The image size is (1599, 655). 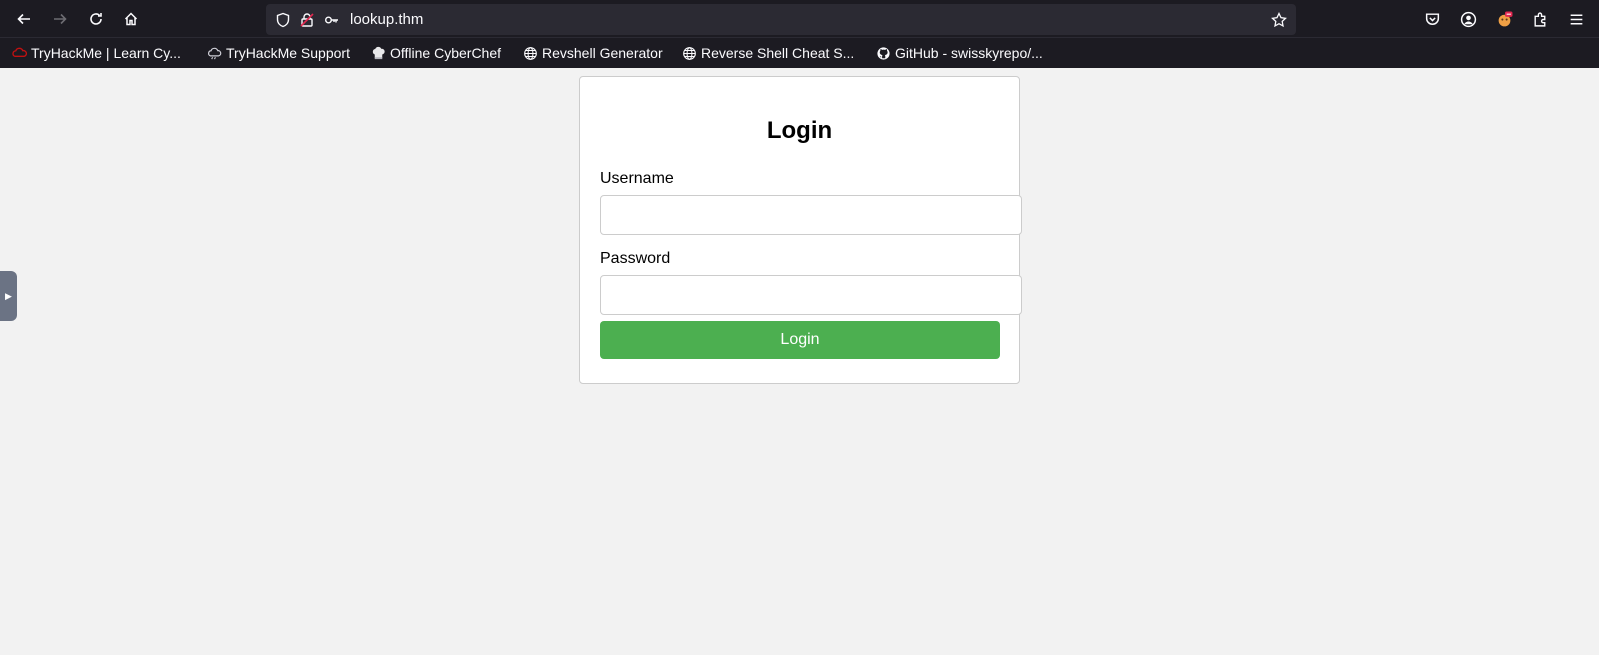 I want to click on bookmark-label: TryHackMe Support, so click(x=288, y=53).